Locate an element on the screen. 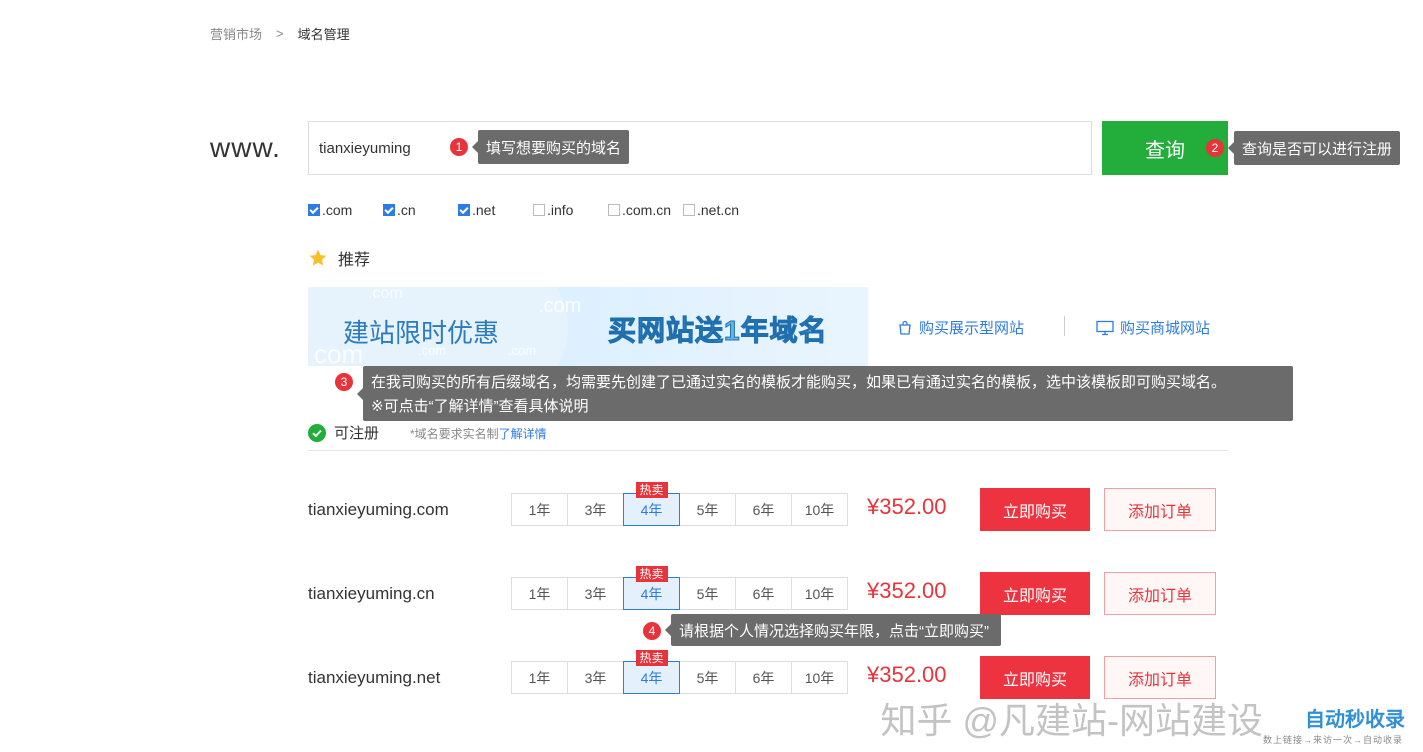  suffix-net-cn: .net.cn is located at coordinates (720, 210).